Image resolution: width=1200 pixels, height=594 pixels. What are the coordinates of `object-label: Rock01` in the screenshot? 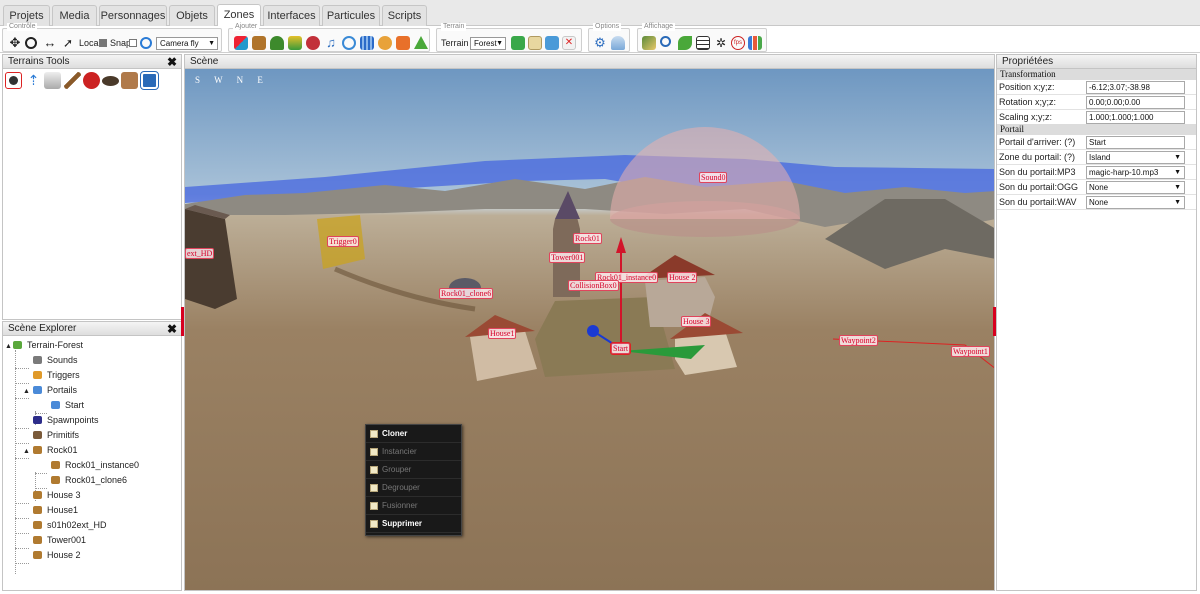 It's located at (587, 238).